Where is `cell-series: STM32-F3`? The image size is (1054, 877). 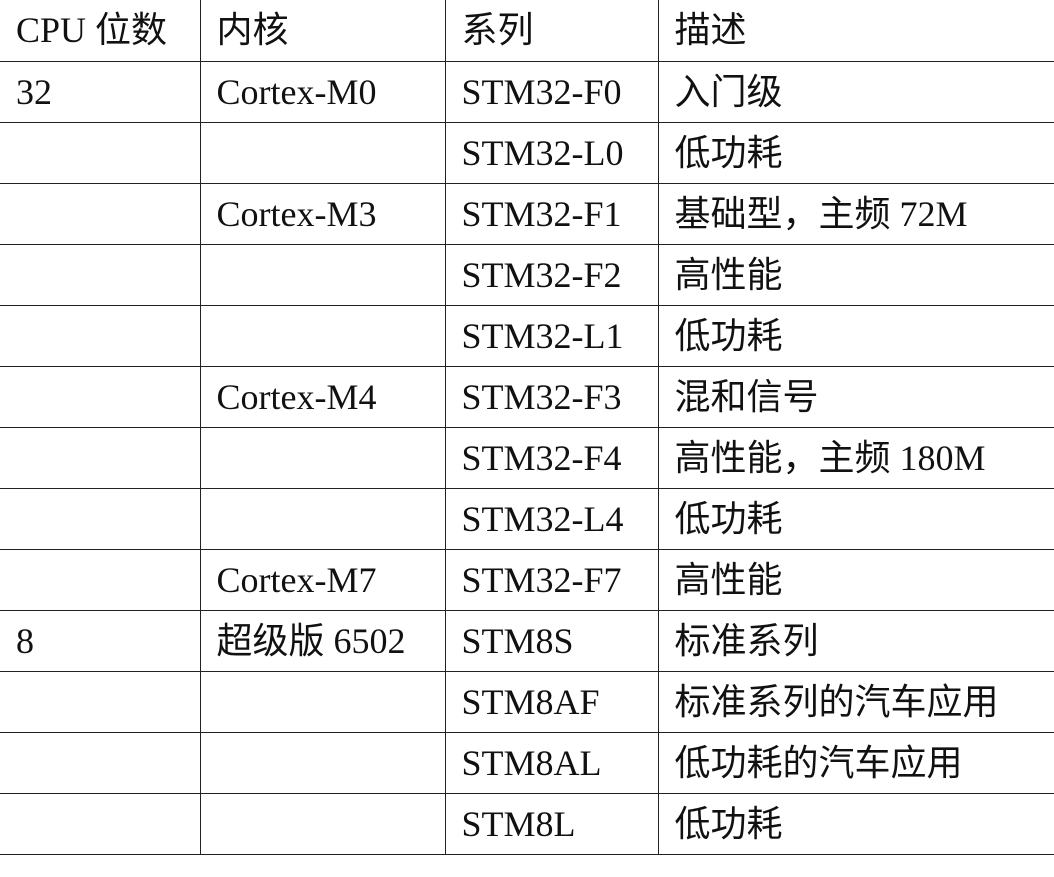 cell-series: STM32-F3 is located at coordinates (551, 396).